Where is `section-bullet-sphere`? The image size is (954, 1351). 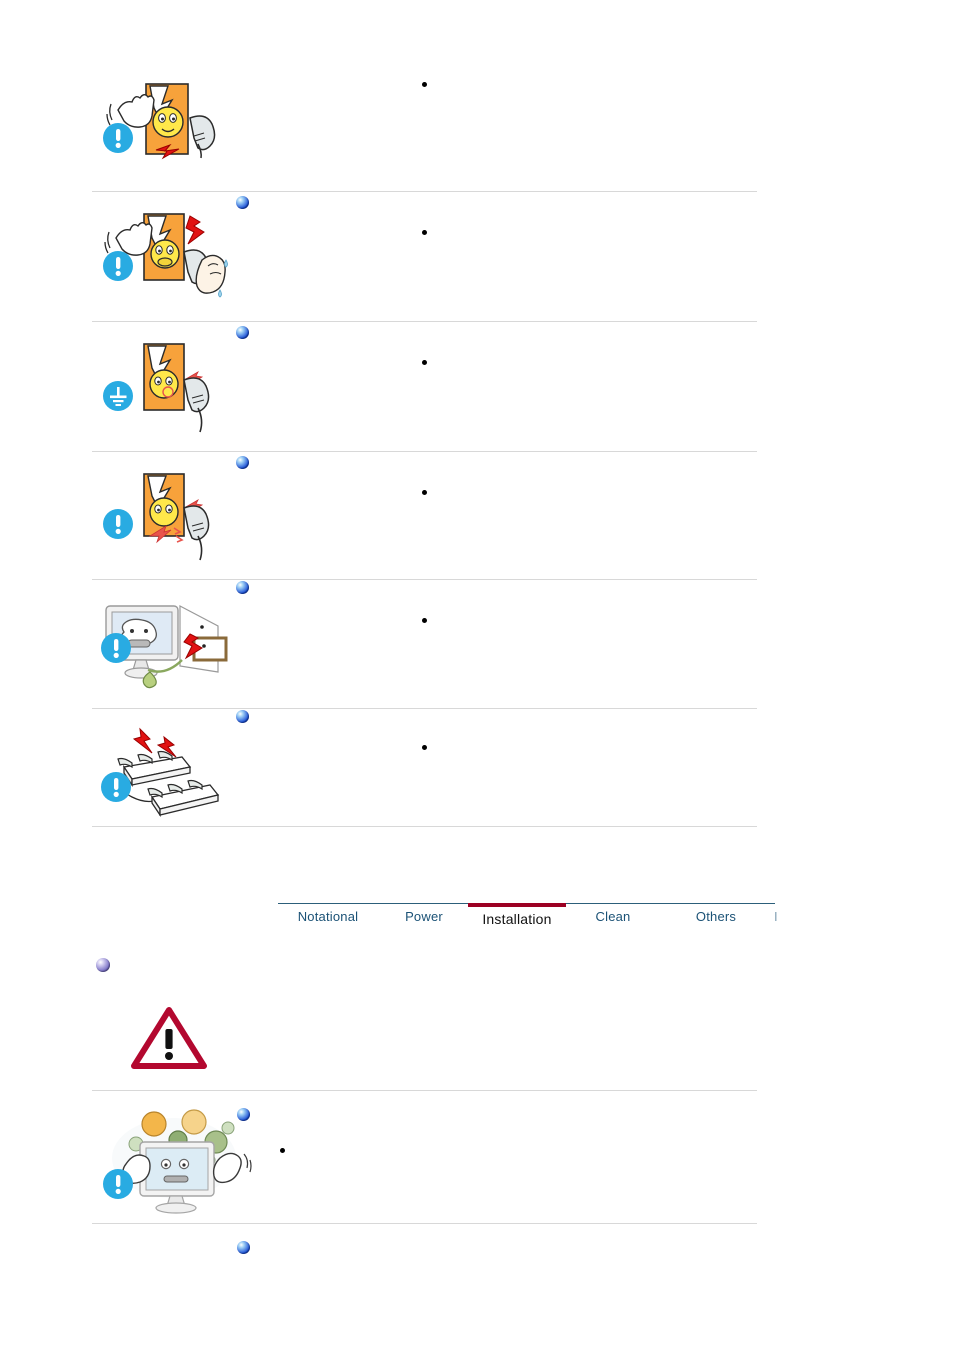 section-bullet-sphere is located at coordinates (103, 965).